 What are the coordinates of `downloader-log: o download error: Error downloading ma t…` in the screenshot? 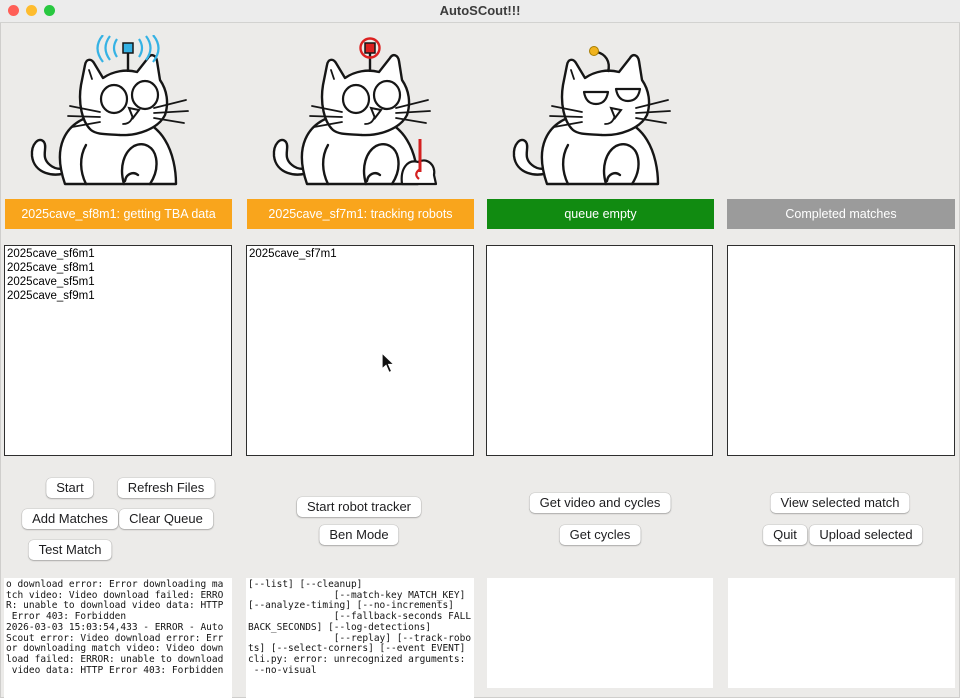 It's located at (118, 638).